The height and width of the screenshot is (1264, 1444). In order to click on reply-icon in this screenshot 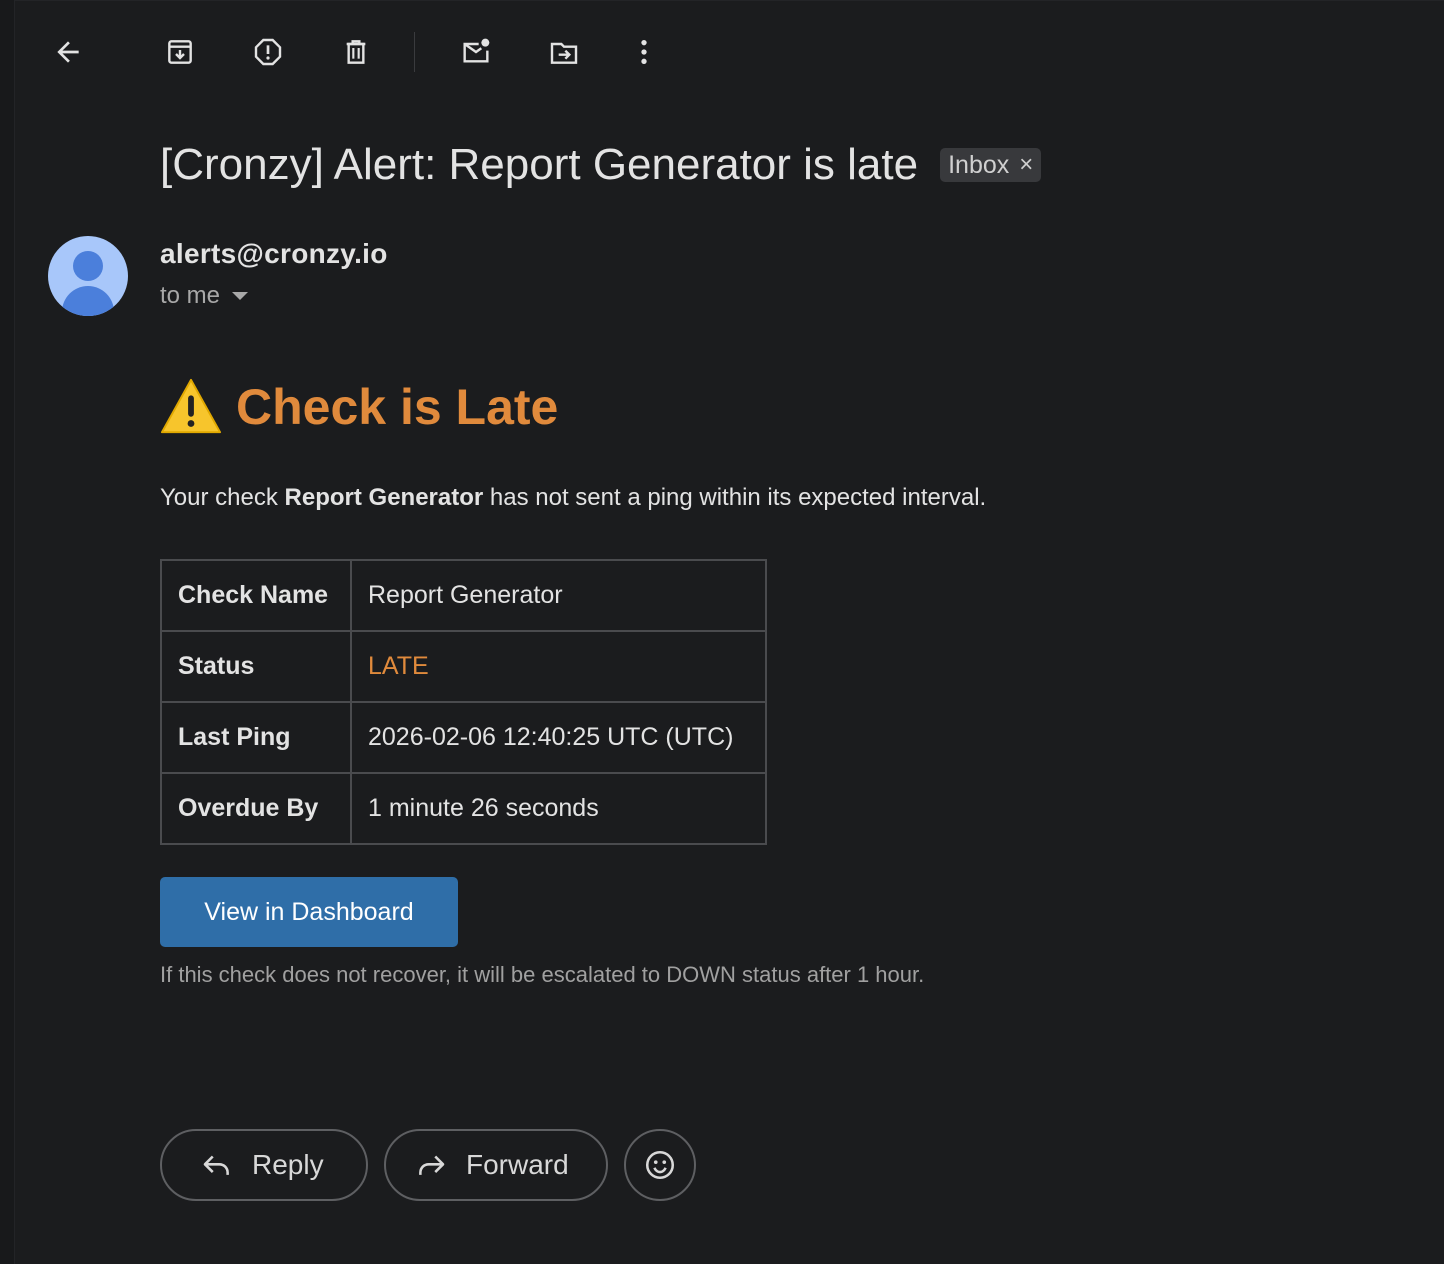, I will do `click(216, 1165)`.